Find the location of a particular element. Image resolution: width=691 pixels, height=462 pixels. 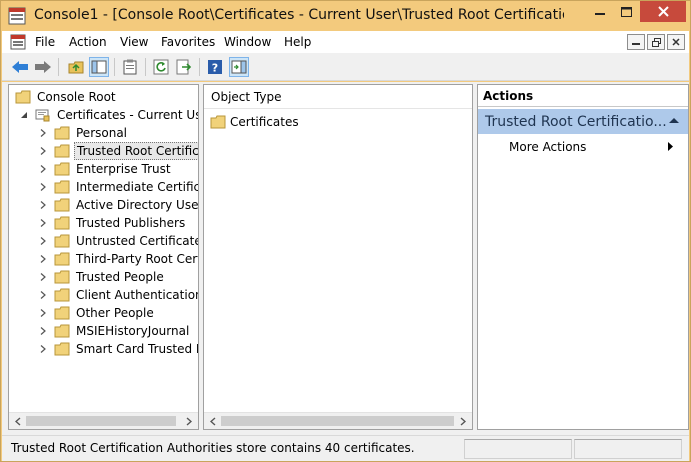

tree-item-label: MSIEHistoryJournal is located at coordinates (133, 331).